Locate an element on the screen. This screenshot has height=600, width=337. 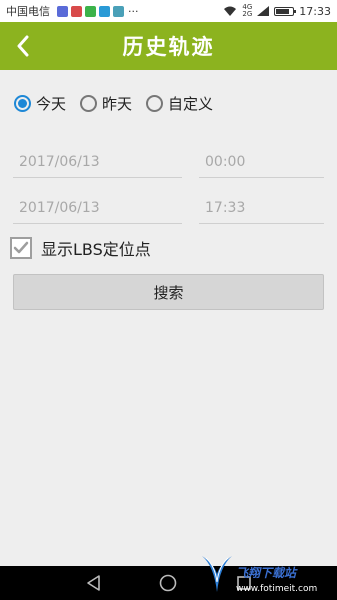
clock: 17:33 is located at coordinates (315, 11).